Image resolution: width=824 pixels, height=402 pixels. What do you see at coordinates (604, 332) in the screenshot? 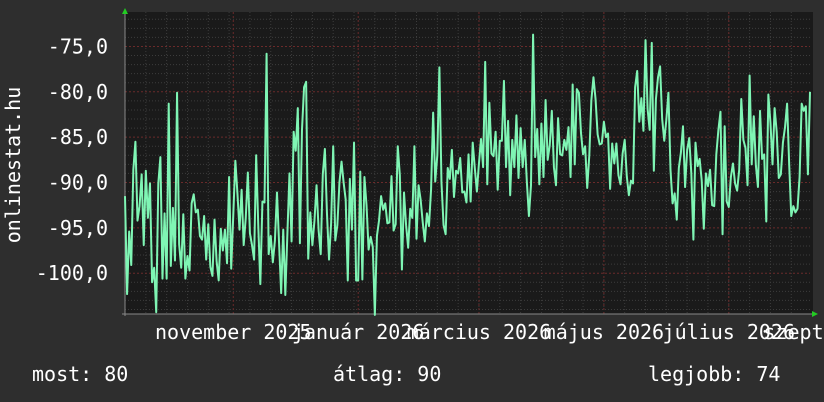
I see `x-tick-label: május 2026` at bounding box center [604, 332].